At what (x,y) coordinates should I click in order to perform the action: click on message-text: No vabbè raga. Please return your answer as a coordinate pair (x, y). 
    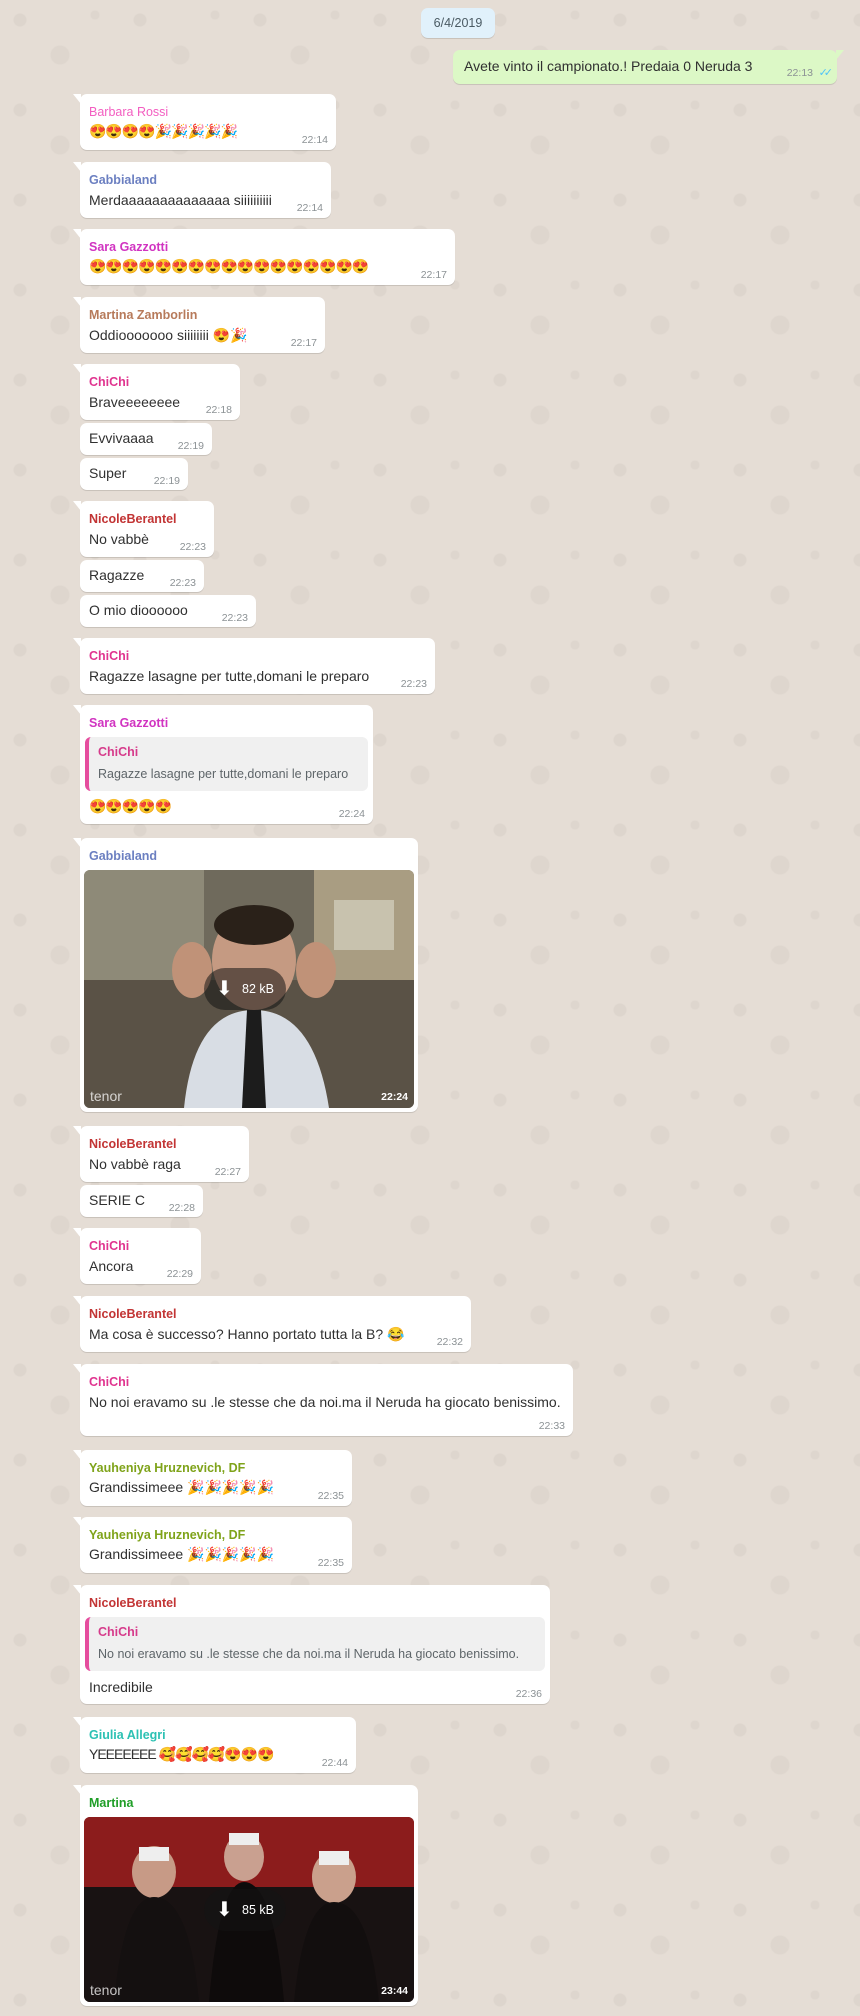
    Looking at the image, I should click on (135, 1164).